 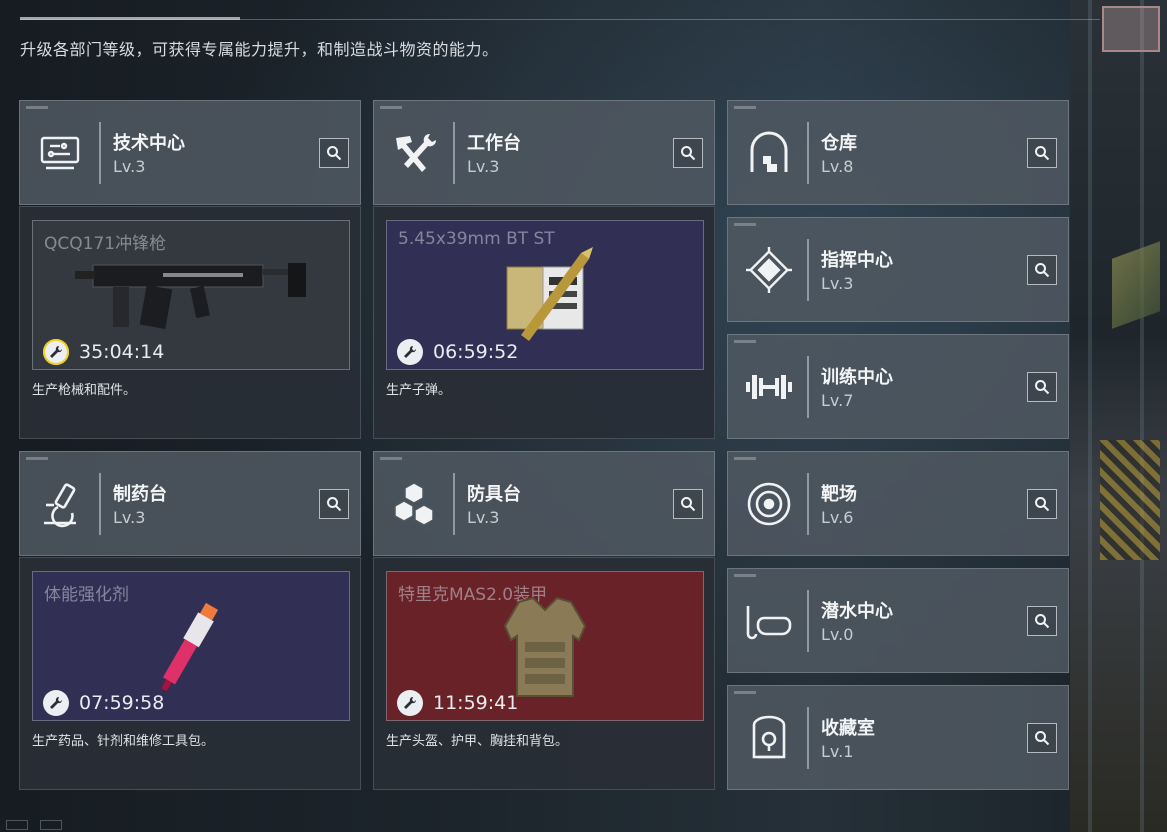 I want to click on production-panel-pharmacy: 体能强化剂 07:59:58 生产药品、针剂和维修工具包。, so click(x=190, y=673).